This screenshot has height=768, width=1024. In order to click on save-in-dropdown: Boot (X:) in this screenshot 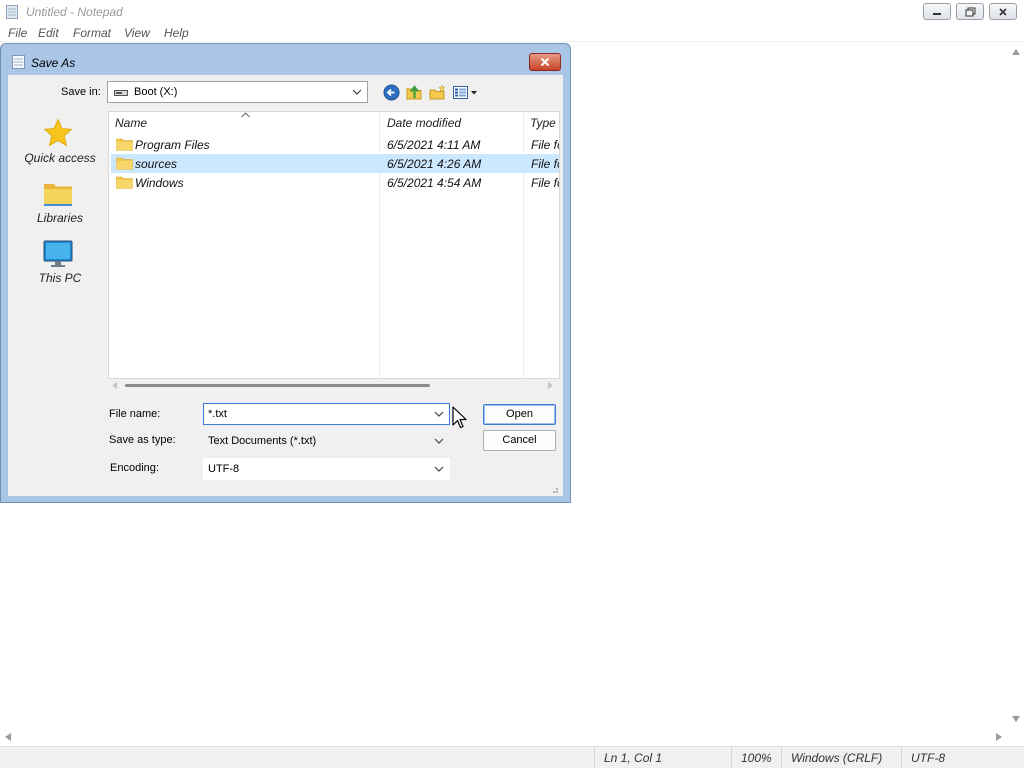, I will do `click(237, 92)`.